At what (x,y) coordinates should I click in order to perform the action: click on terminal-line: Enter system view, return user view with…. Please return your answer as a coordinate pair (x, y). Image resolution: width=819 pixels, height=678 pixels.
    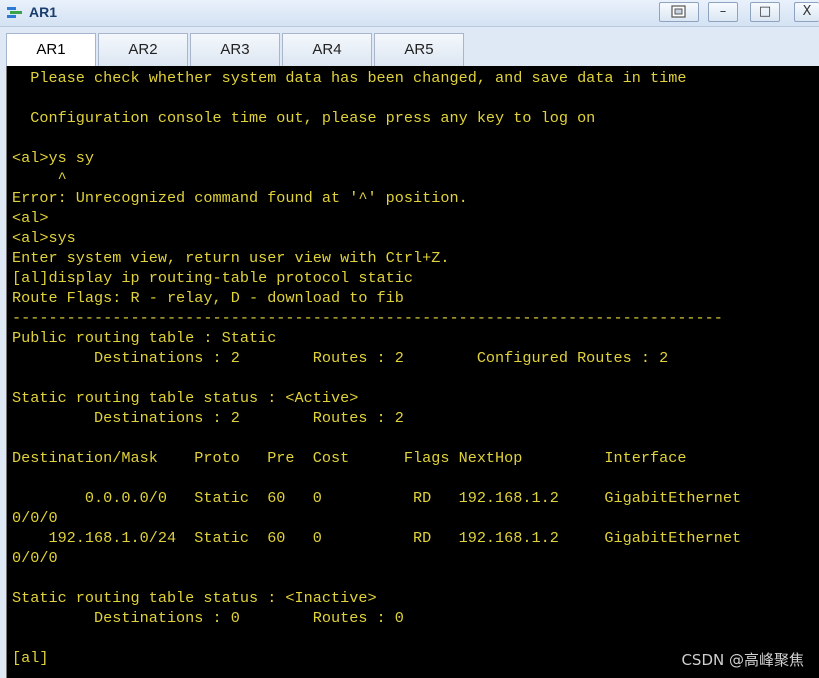
    Looking at the image, I should click on (231, 258).